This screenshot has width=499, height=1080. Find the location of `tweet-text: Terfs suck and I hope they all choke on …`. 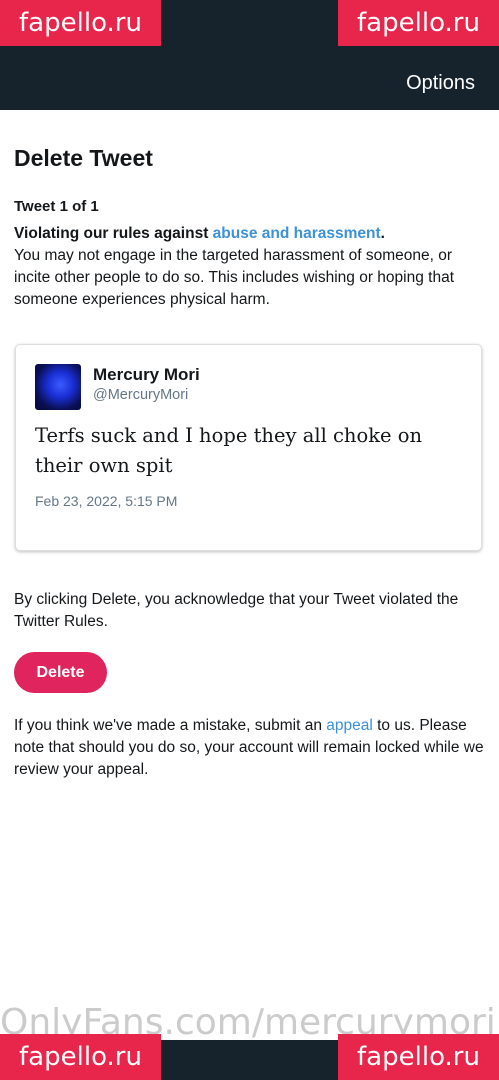

tweet-text: Terfs suck and I hope they all choke on … is located at coordinates (229, 450).